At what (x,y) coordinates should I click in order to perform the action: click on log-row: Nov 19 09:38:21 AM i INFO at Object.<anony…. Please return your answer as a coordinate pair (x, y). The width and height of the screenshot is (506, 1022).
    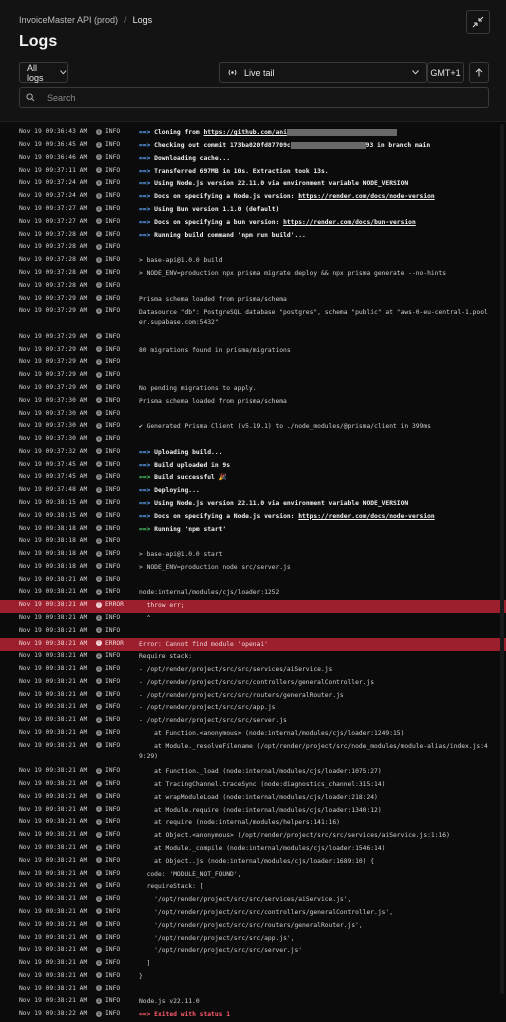
    Looking at the image, I should click on (253, 836).